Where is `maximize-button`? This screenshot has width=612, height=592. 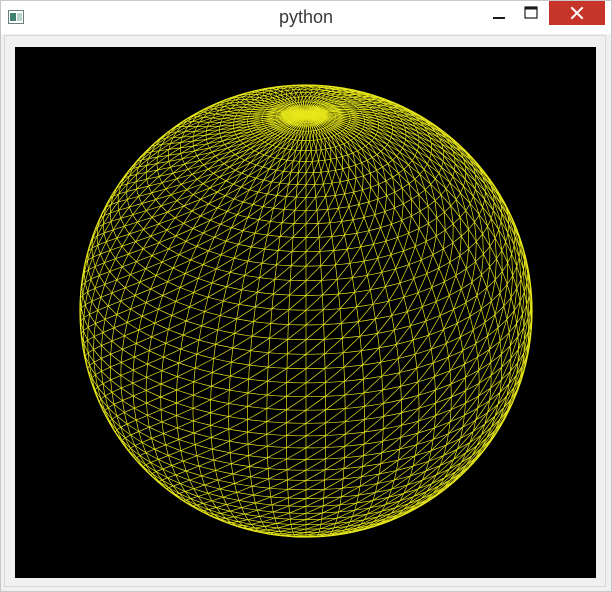 maximize-button is located at coordinates (531, 13).